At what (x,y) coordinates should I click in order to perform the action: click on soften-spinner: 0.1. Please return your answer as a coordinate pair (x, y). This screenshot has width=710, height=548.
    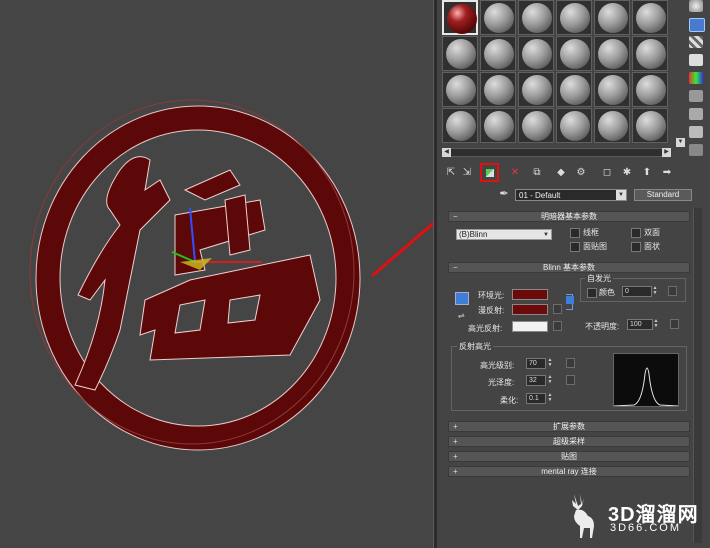
    Looking at the image, I should click on (536, 398).